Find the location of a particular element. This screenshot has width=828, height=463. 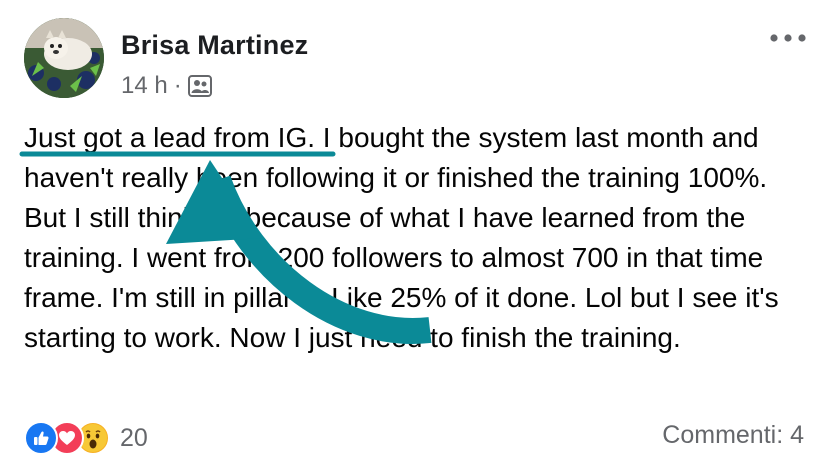

reactions-summary: 20 is located at coordinates (86, 438).